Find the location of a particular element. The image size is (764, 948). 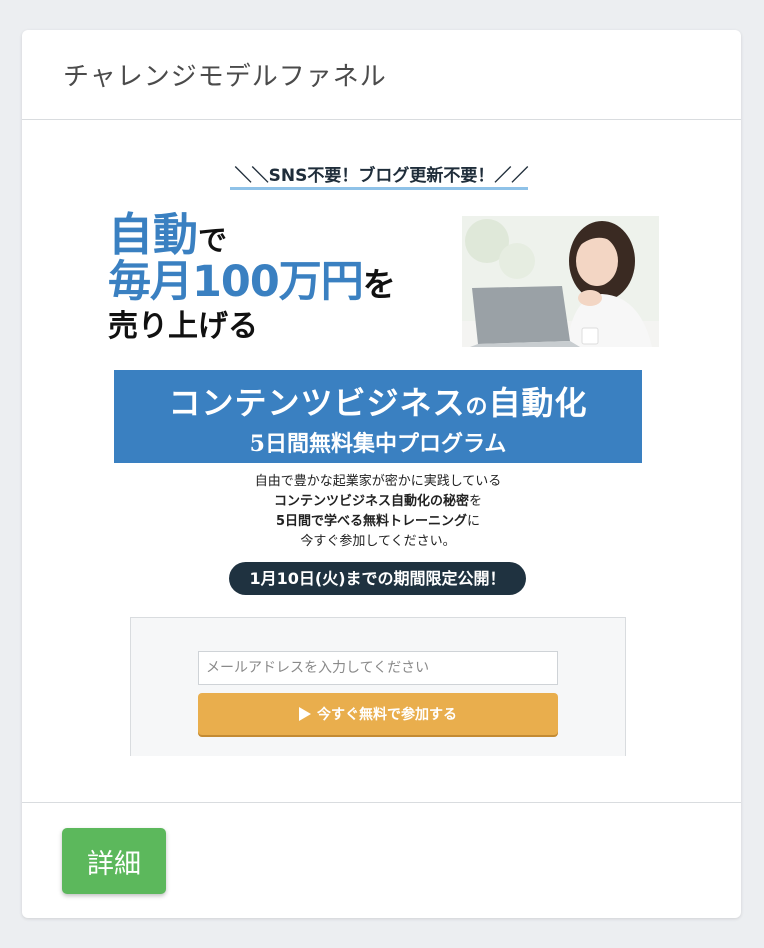

join-free-button: 今すぐ無料で参加する is located at coordinates (378, 714).